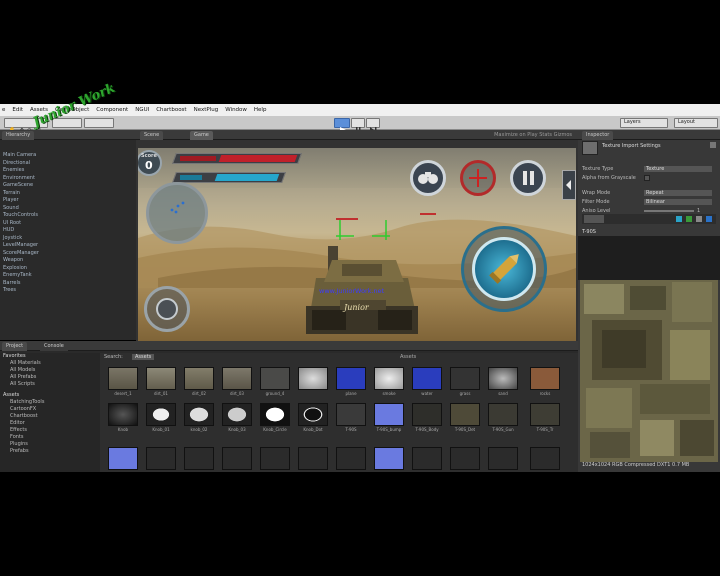 The image size is (720, 576). Describe the element at coordinates (50, 370) in the screenshot. I see `favorite-item: All Models` at that location.